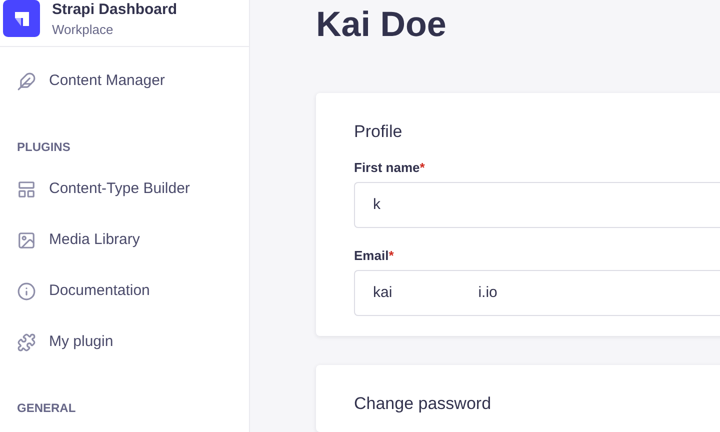 This screenshot has width=720, height=432. I want to click on field-label: Email, so click(371, 256).